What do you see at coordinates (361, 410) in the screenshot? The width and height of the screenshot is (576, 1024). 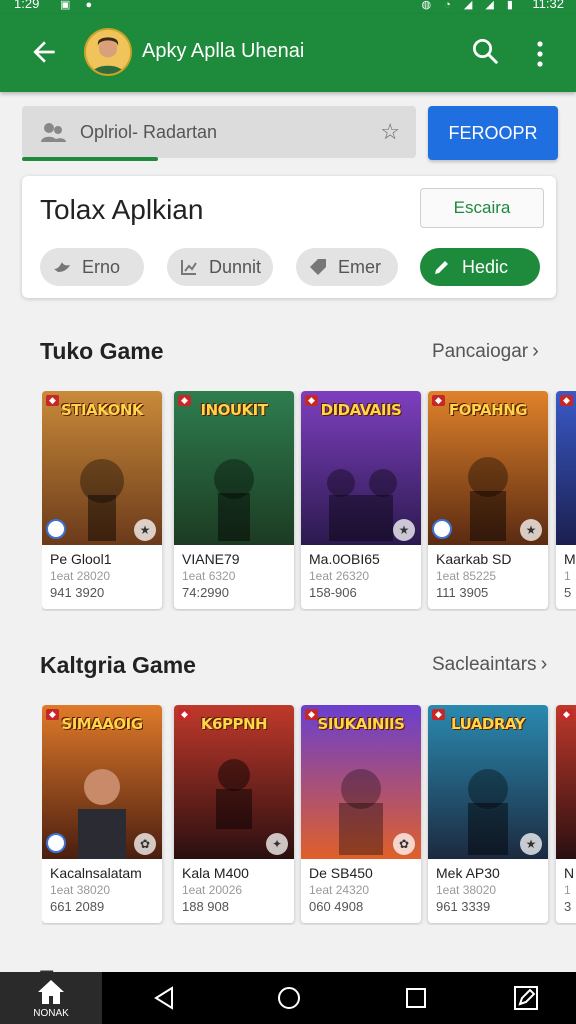 I see `game-art-title: DIDAVAIIS` at bounding box center [361, 410].